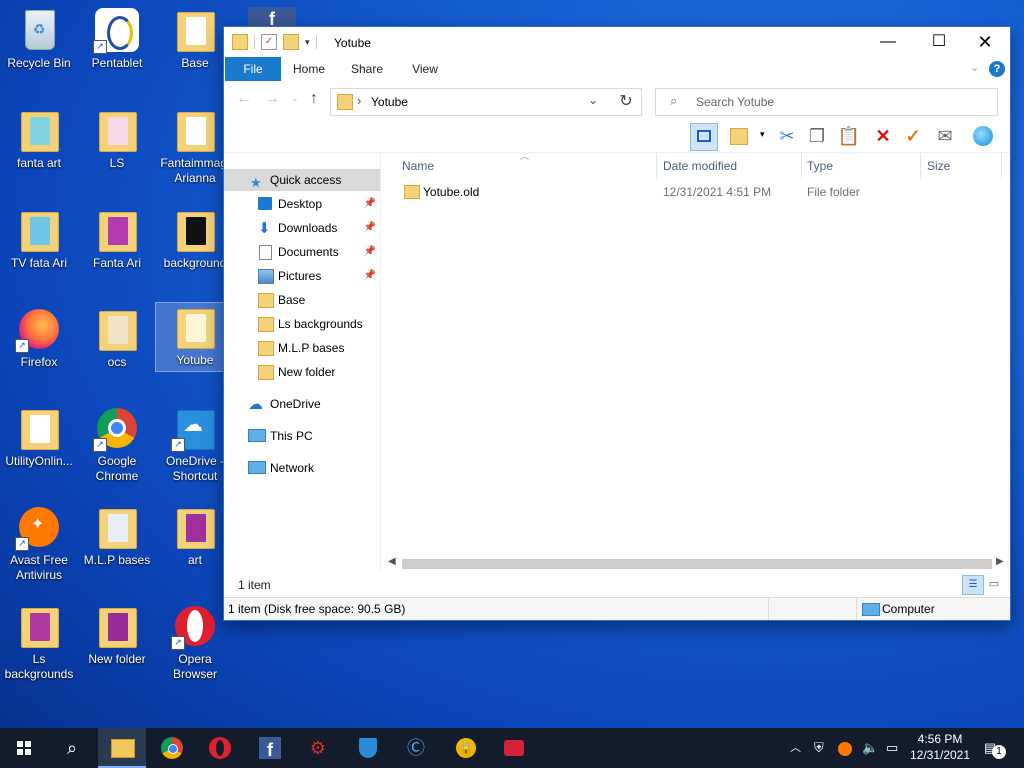 This screenshot has width=1024, height=768. I want to click on sidebar-item-quick-access: ★ Quick access, so click(302, 180).